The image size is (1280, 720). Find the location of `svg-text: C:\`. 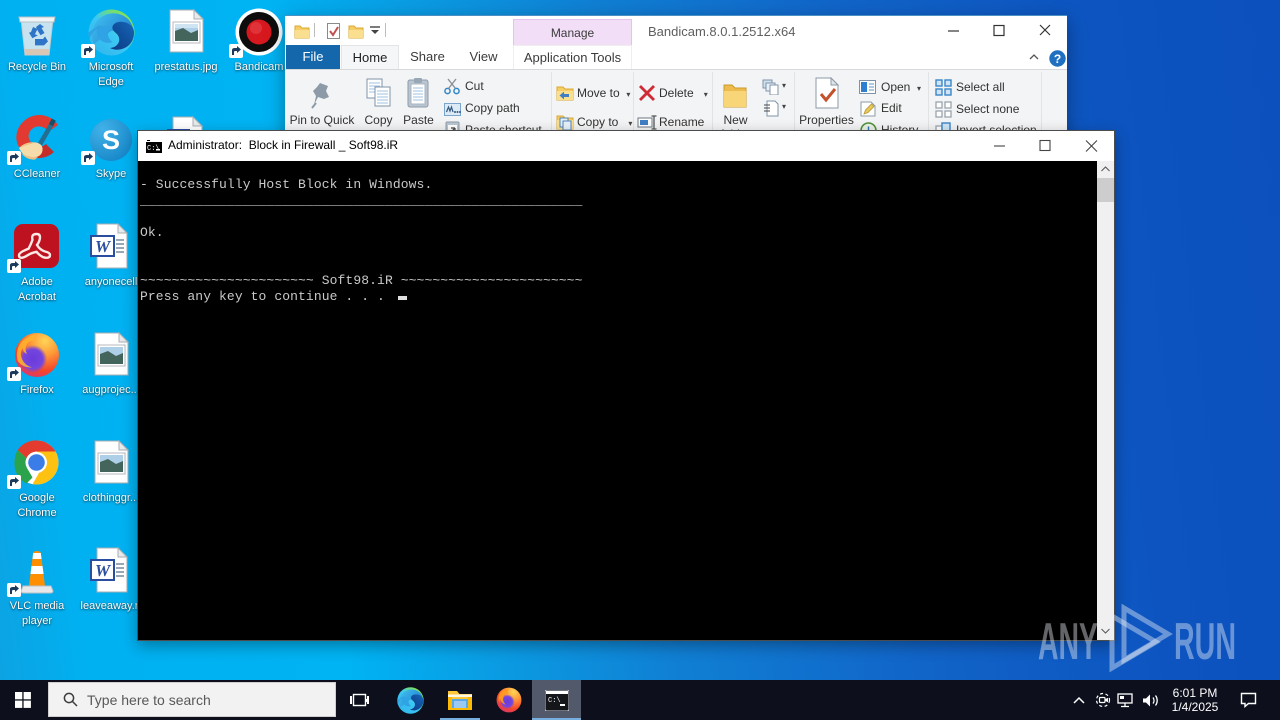

svg-text: C:\ is located at coordinates (554, 701).